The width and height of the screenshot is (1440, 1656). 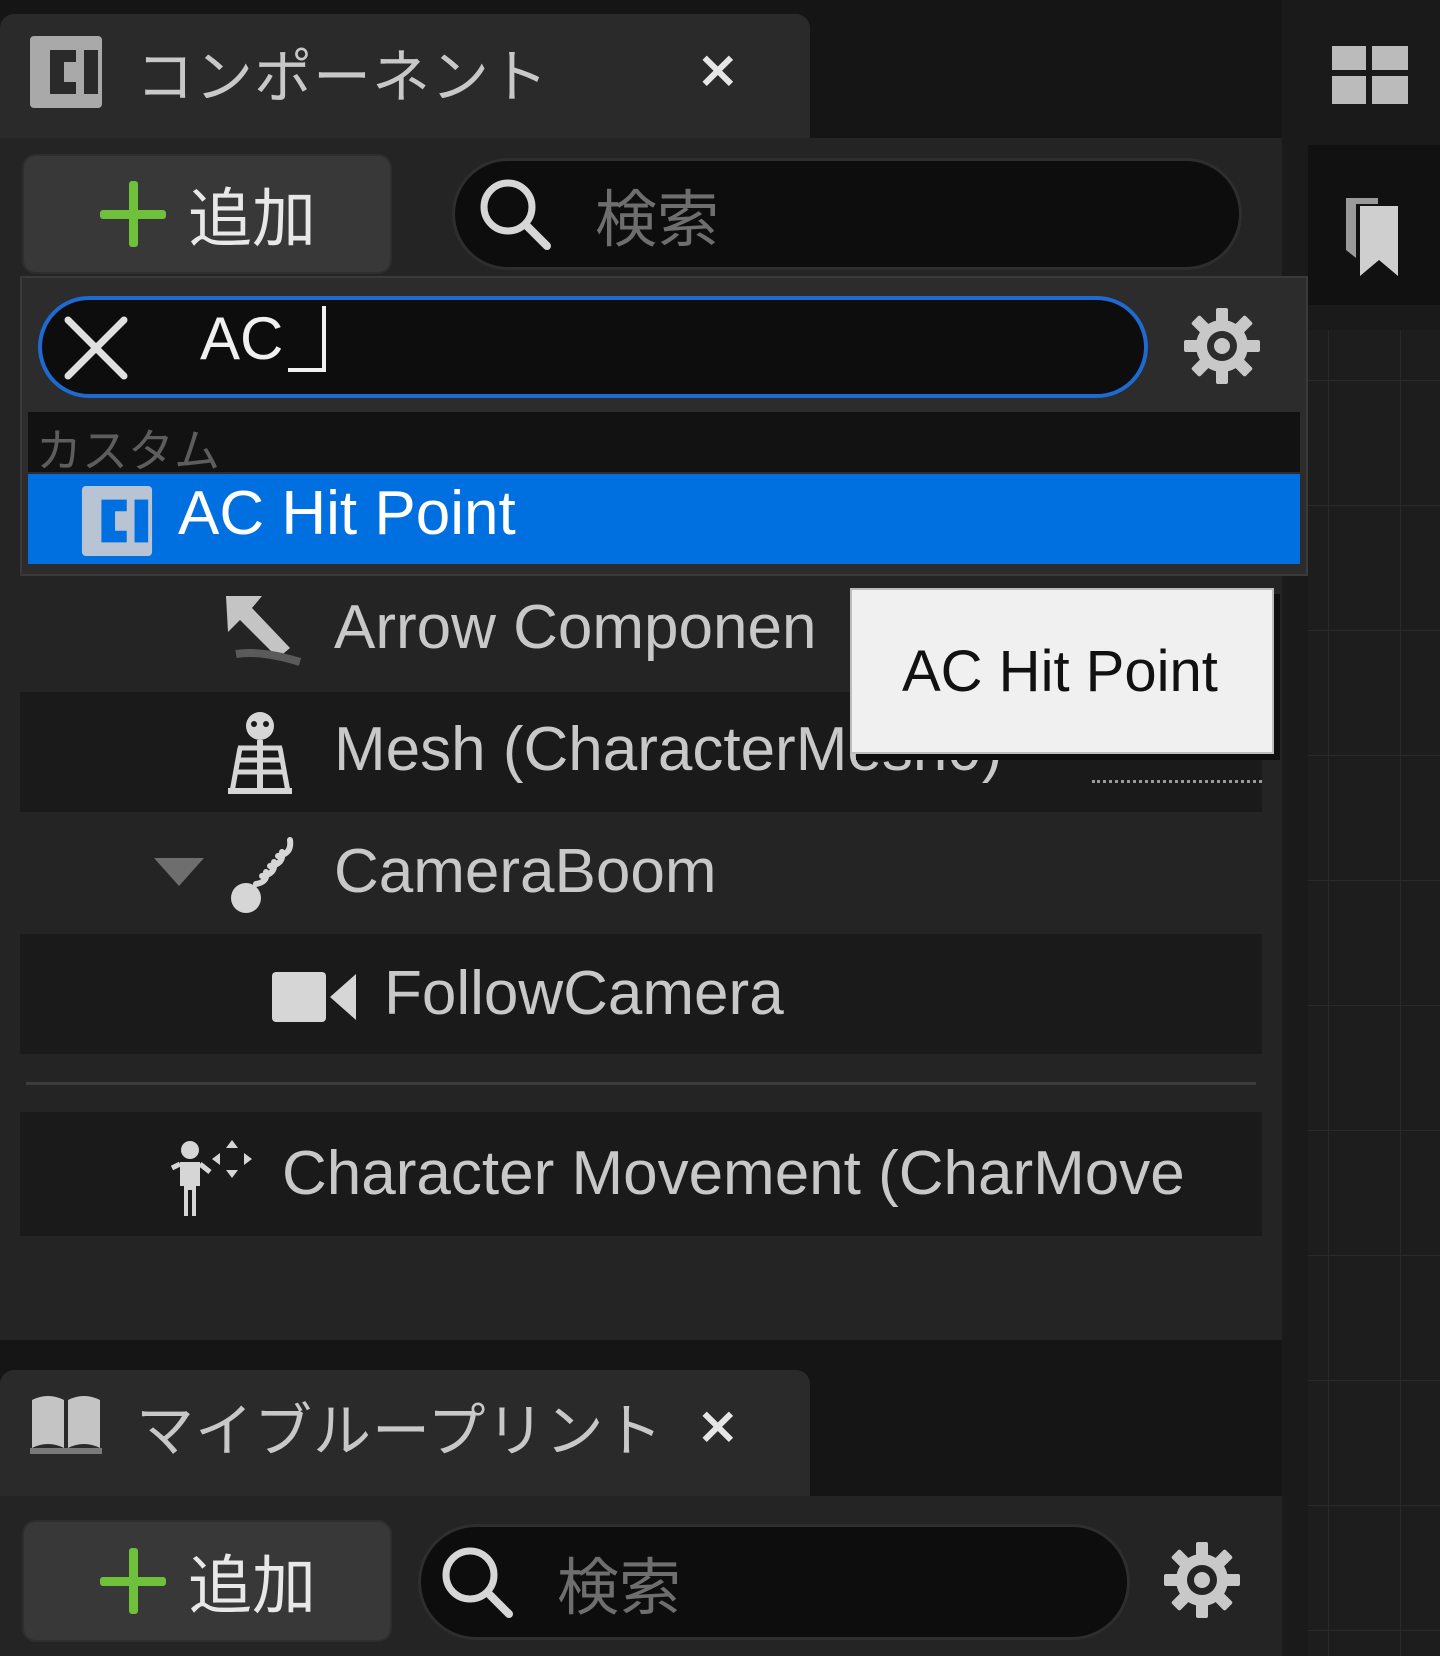 What do you see at coordinates (400, 1431) in the screenshot?
I see `my-blueprint-tab-title: マイブループリント` at bounding box center [400, 1431].